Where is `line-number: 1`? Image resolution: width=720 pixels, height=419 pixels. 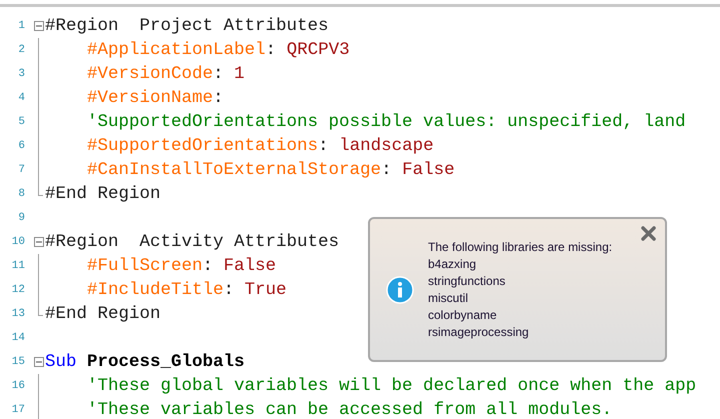 line-number: 1 is located at coordinates (21, 26).